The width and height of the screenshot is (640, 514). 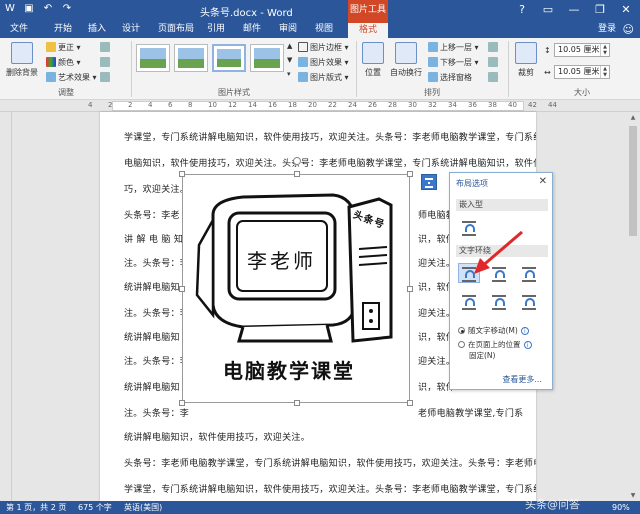 I want to click on group-button, so click(x=494, y=62).